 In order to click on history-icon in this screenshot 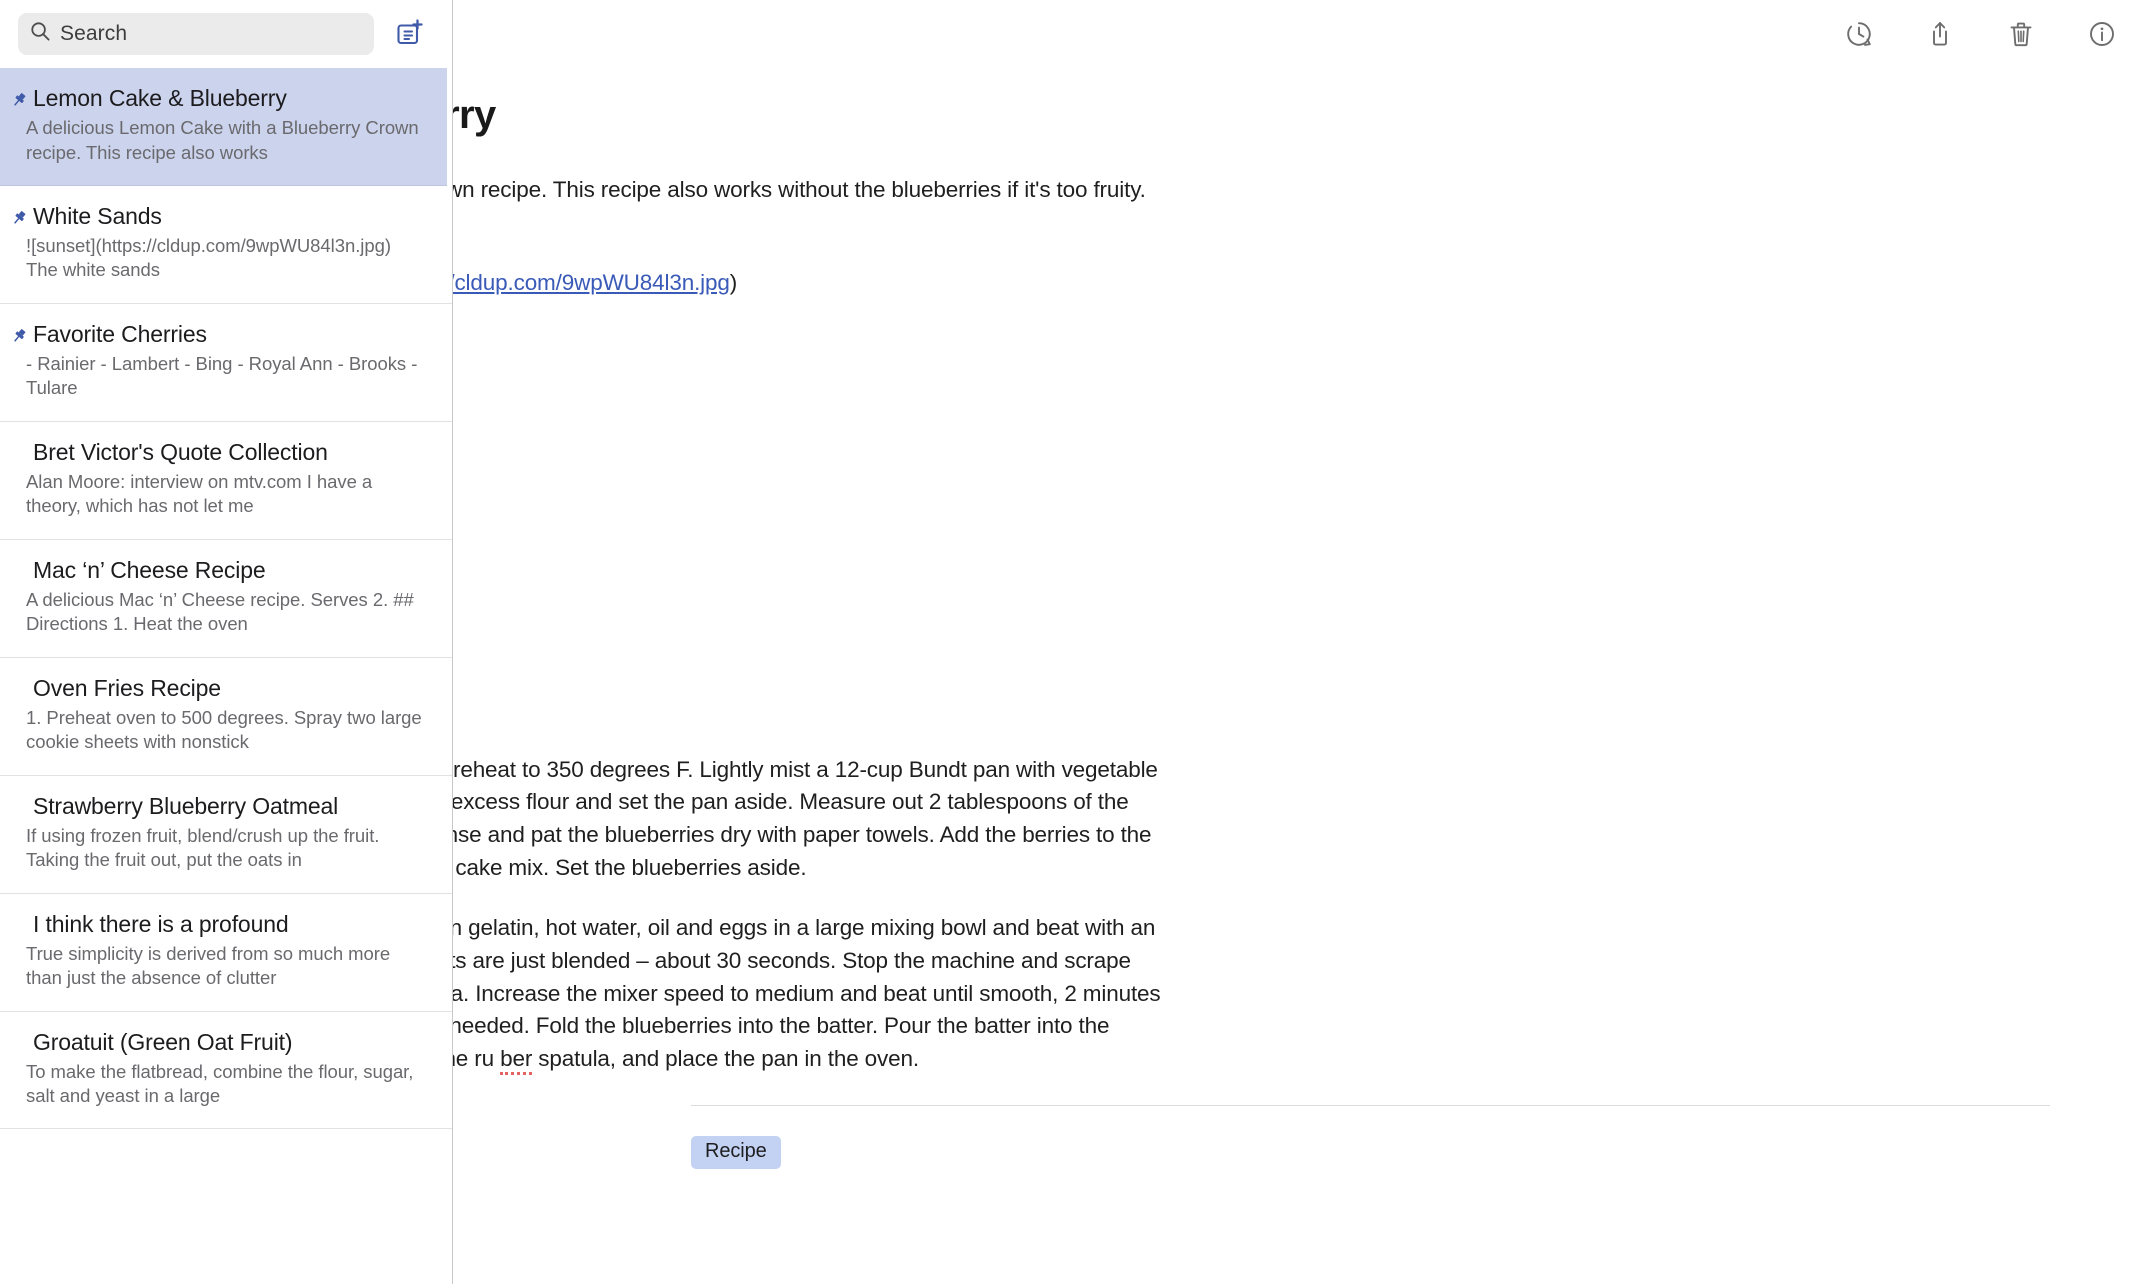, I will do `click(1859, 34)`.